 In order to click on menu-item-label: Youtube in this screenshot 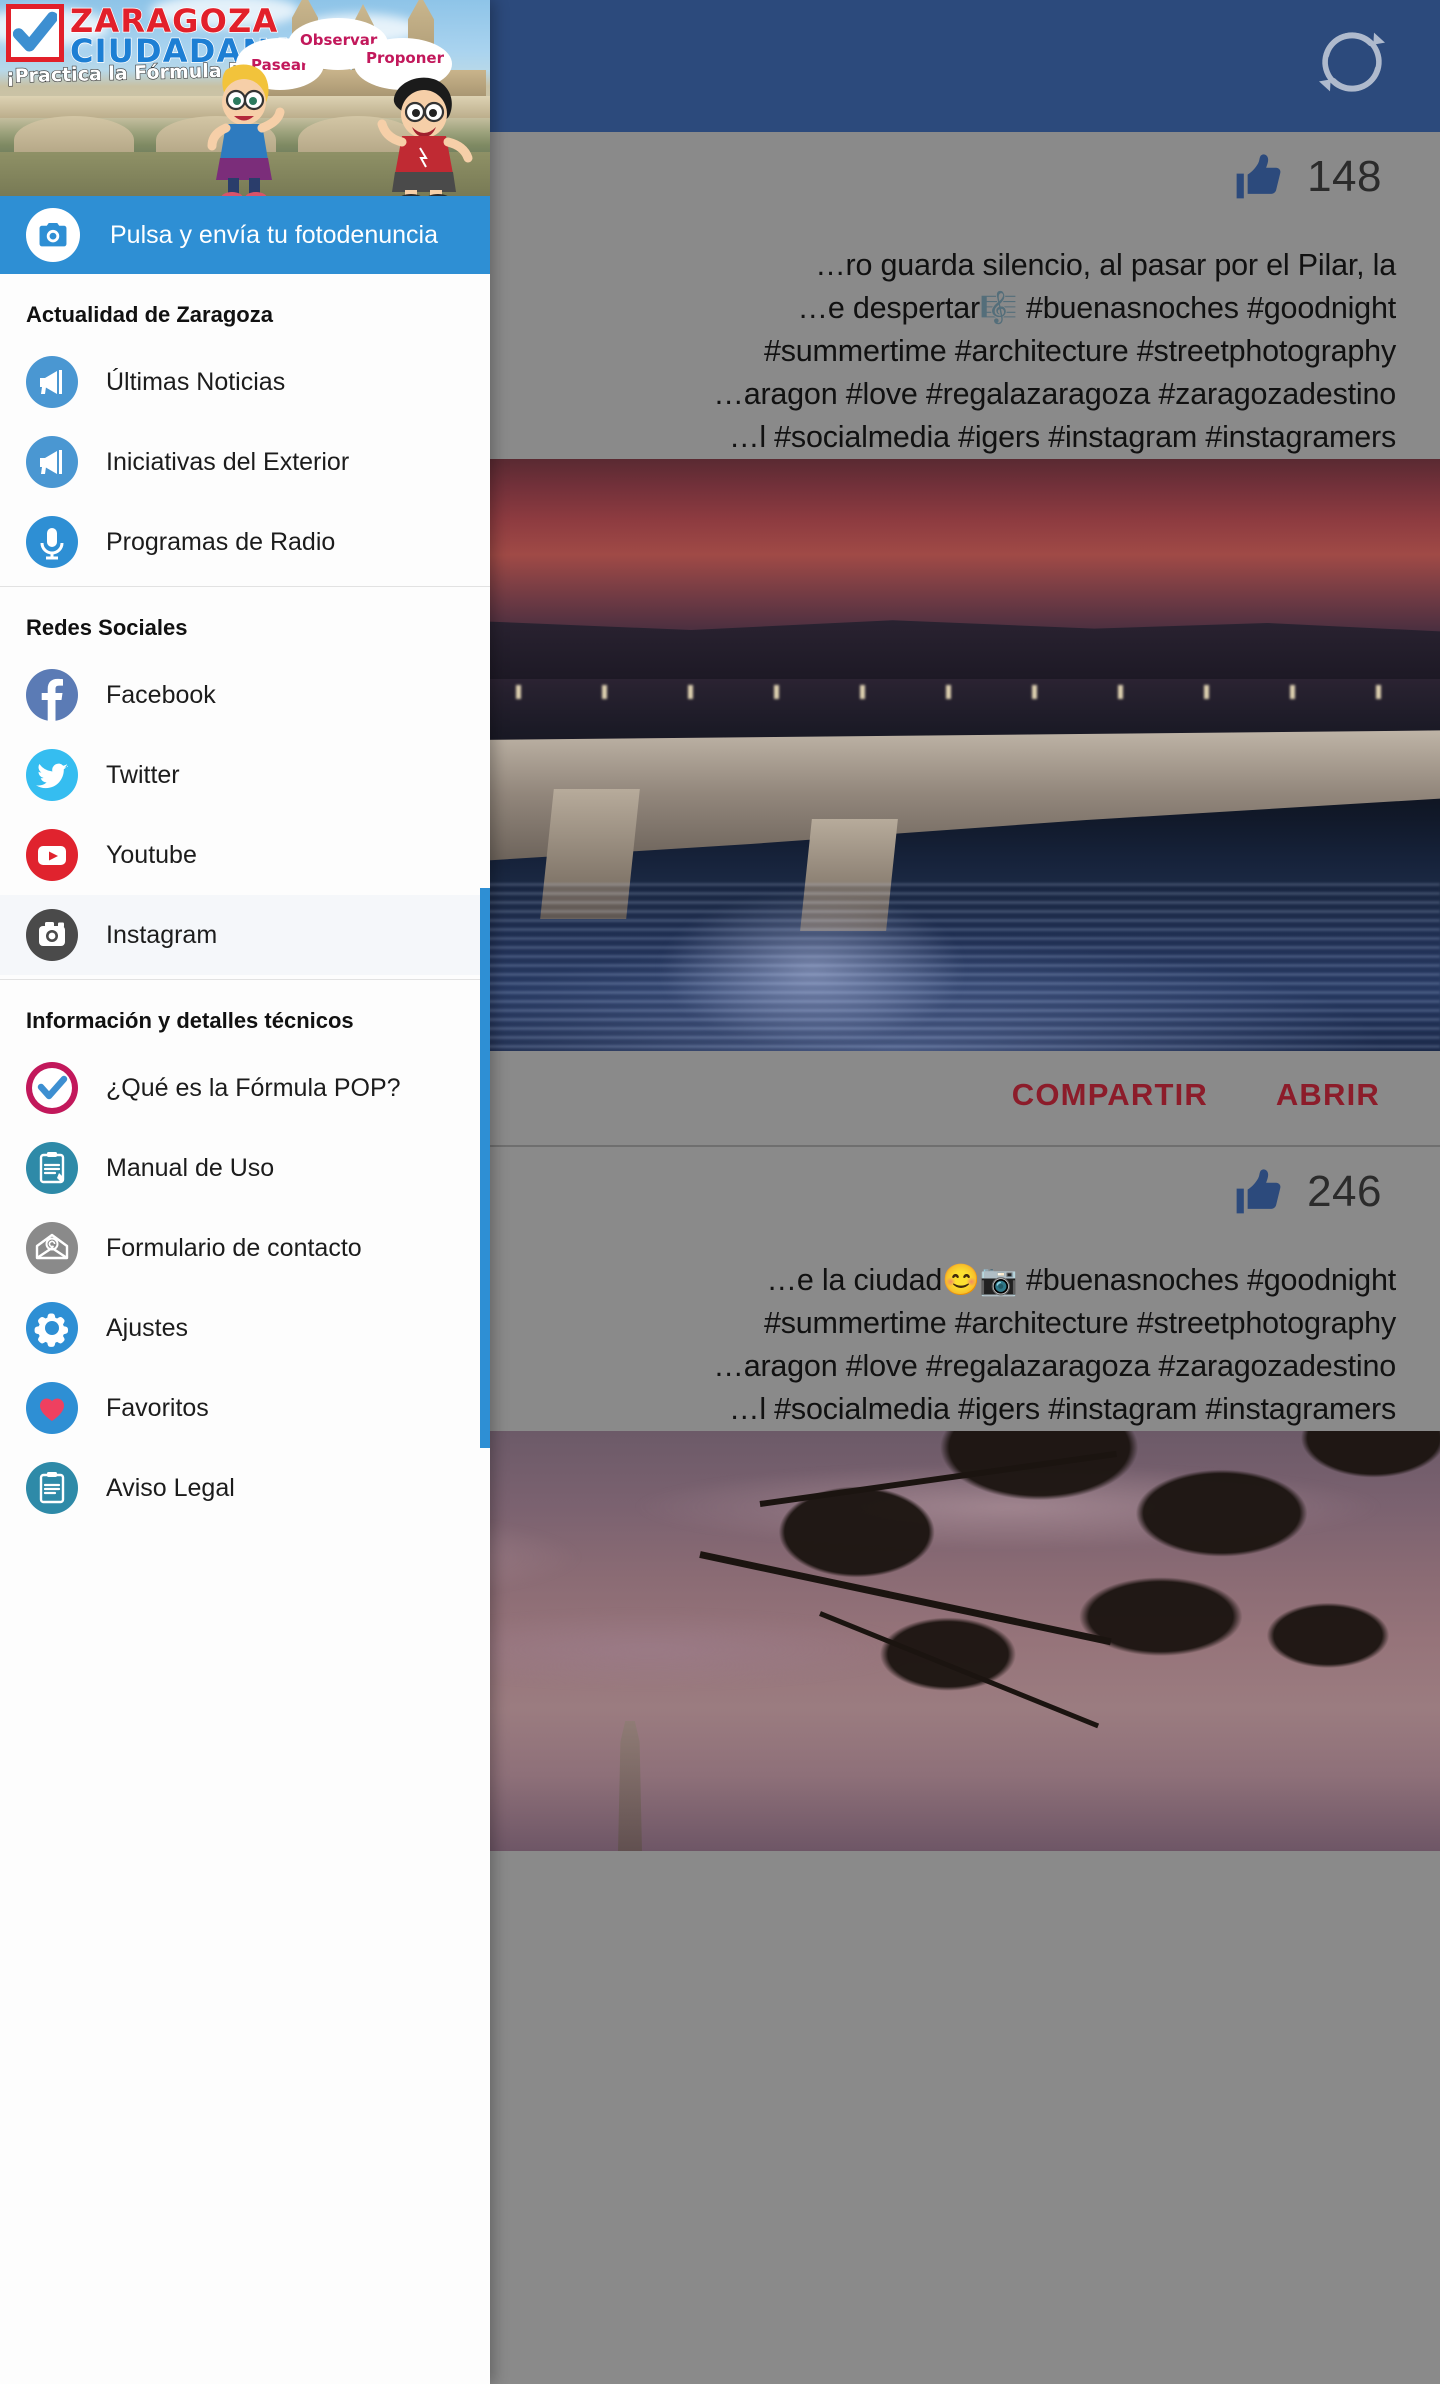, I will do `click(151, 854)`.